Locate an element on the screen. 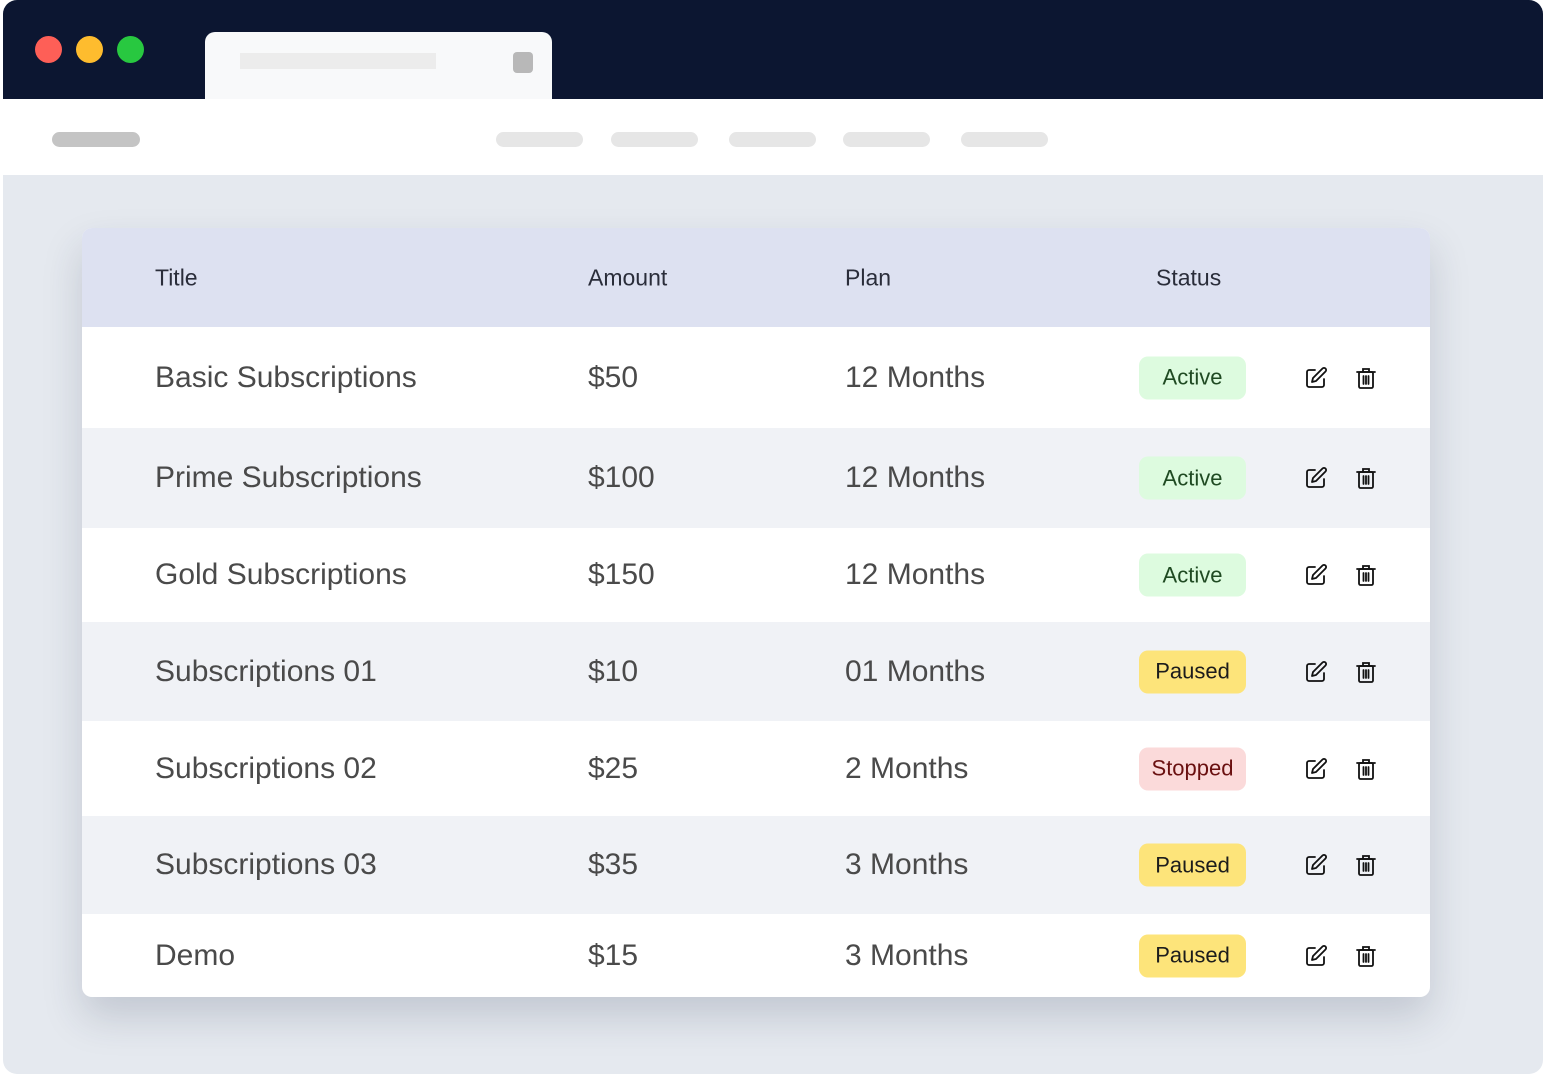 Image resolution: width=1546 pixels, height=1076 pixels. table-row: Subscriptions 01 $10 01 Months Paused is located at coordinates (756, 671).